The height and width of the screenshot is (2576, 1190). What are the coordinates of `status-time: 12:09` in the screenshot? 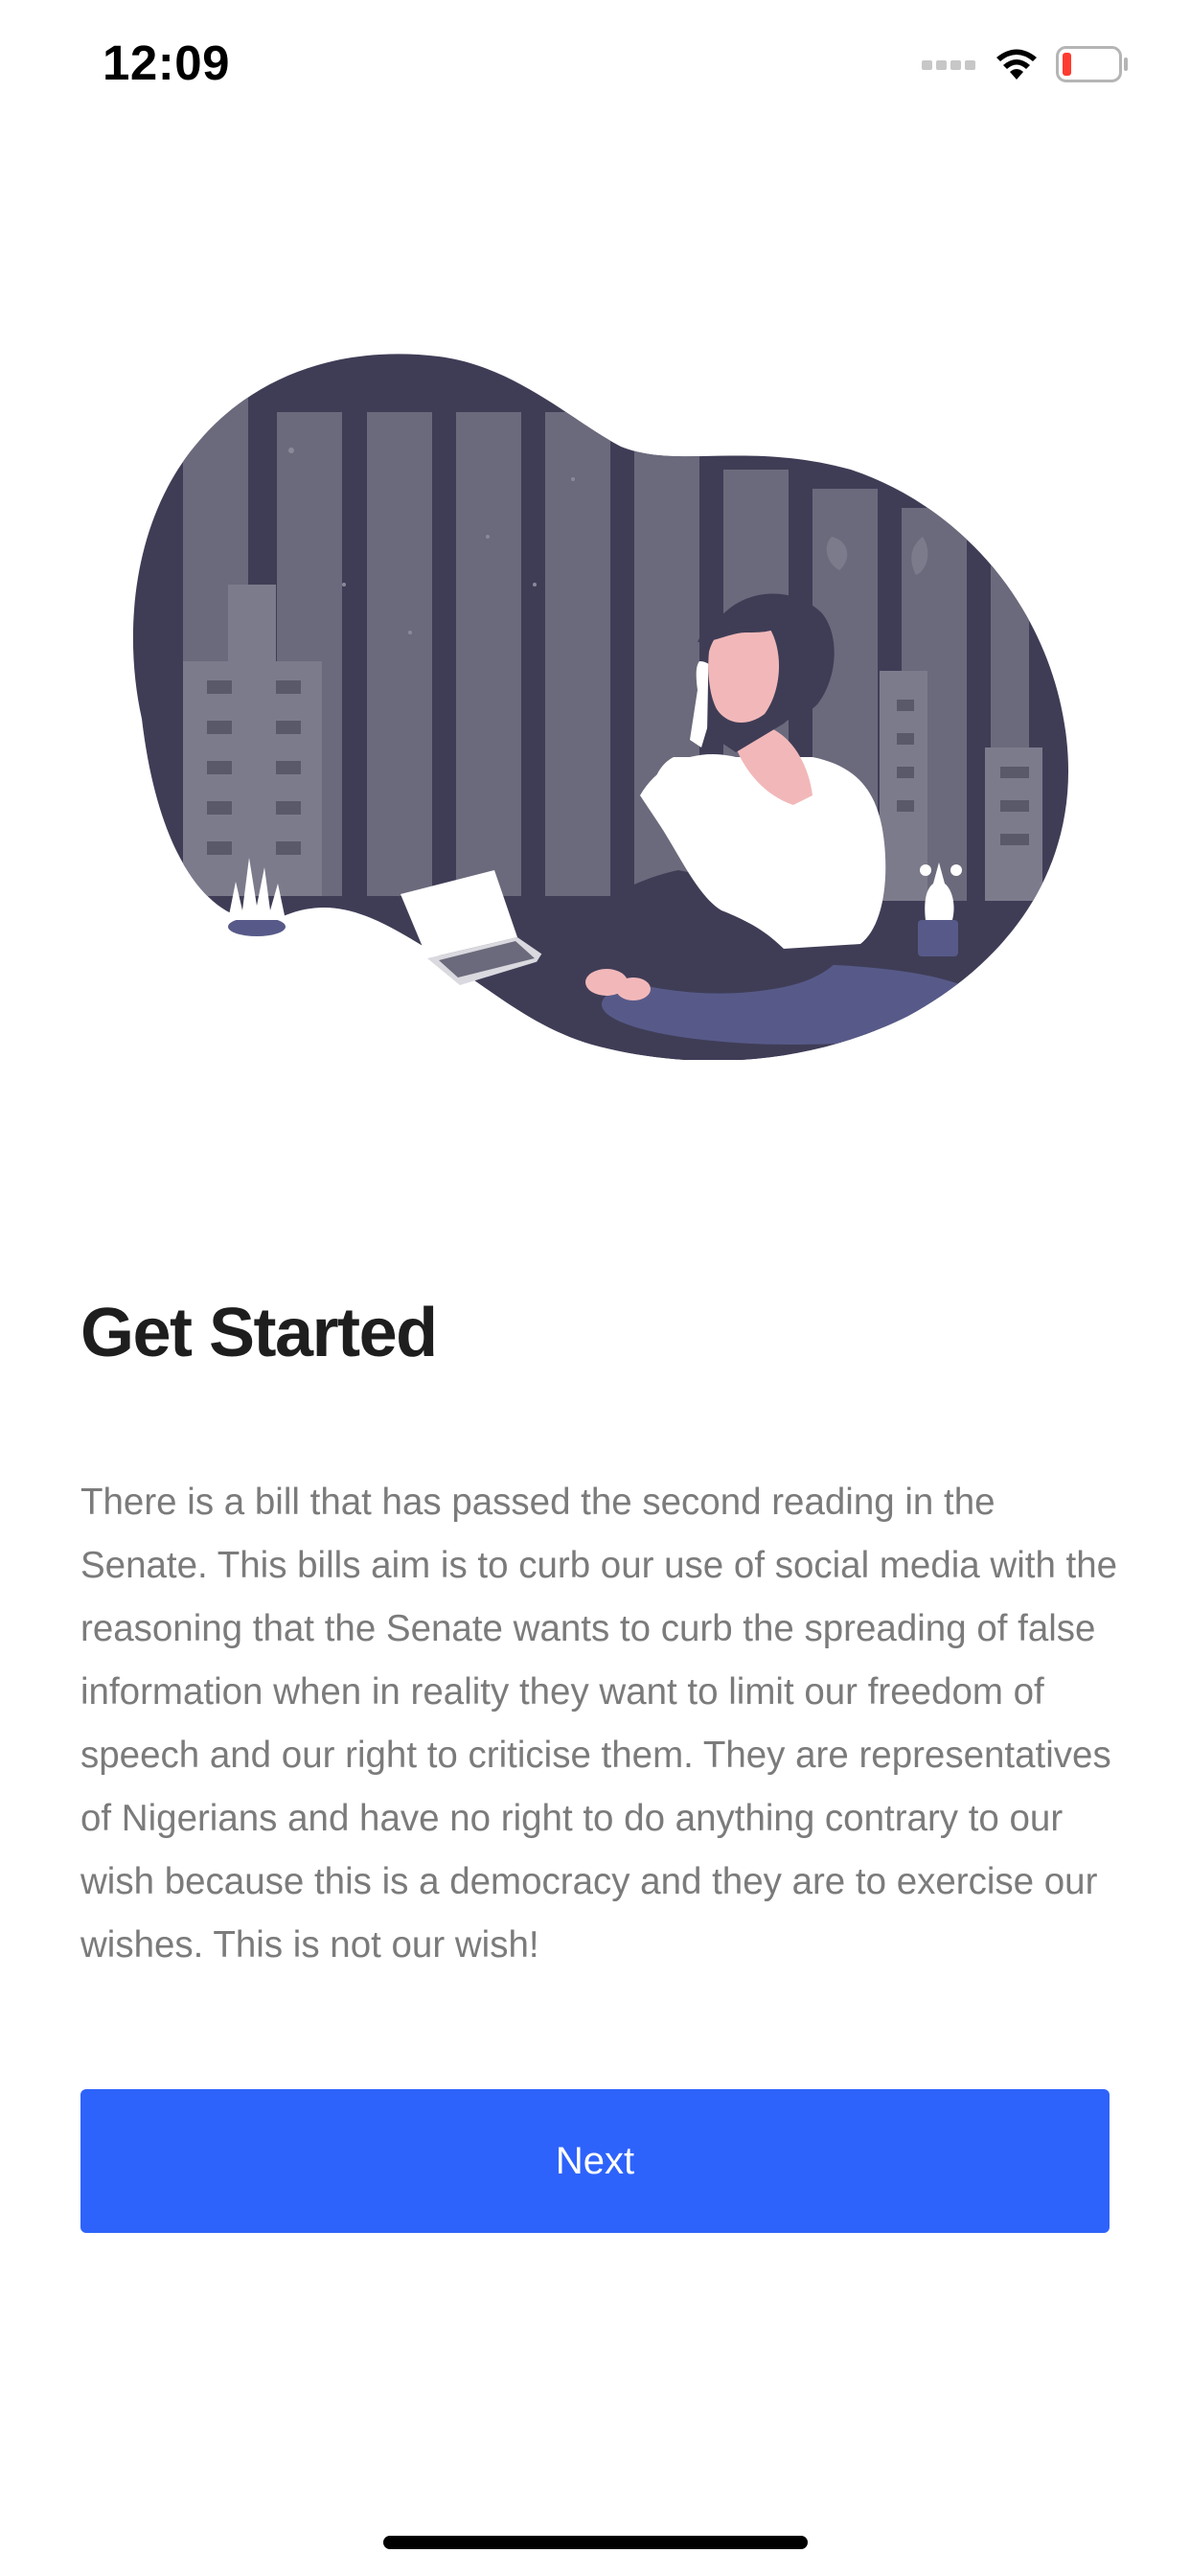 It's located at (167, 63).